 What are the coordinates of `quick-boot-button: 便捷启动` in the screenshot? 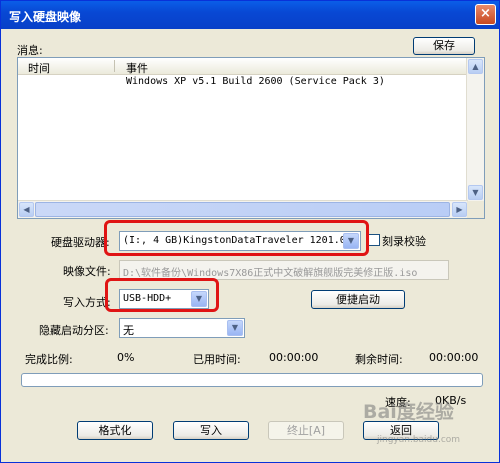 It's located at (358, 299).